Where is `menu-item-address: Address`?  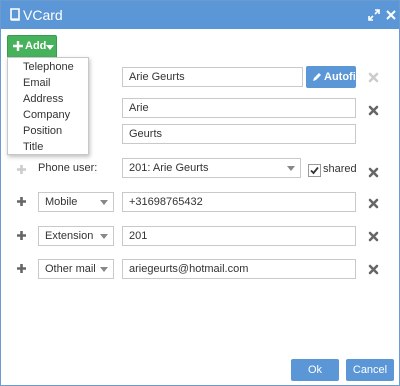 menu-item-address: Address is located at coordinates (43, 99).